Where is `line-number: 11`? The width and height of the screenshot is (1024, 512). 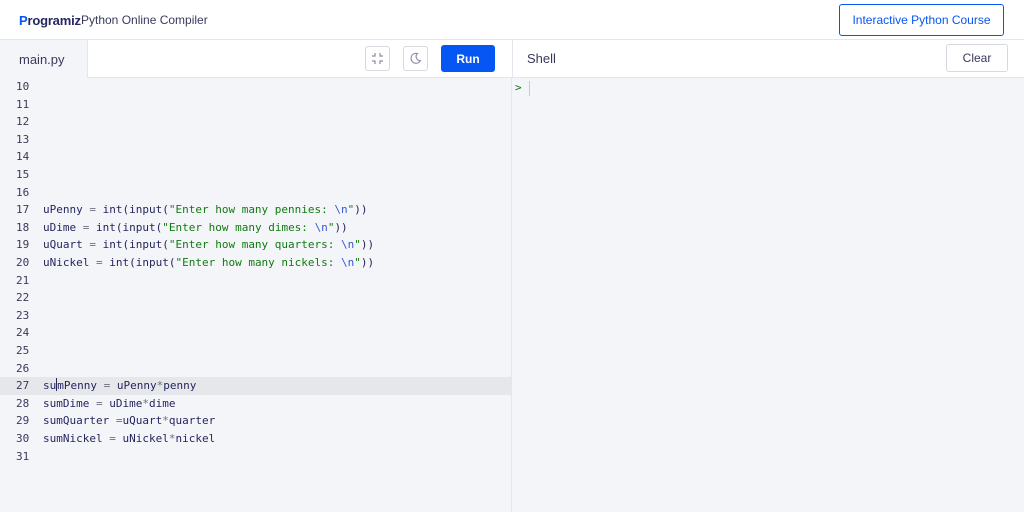
line-number: 11 is located at coordinates (23, 104).